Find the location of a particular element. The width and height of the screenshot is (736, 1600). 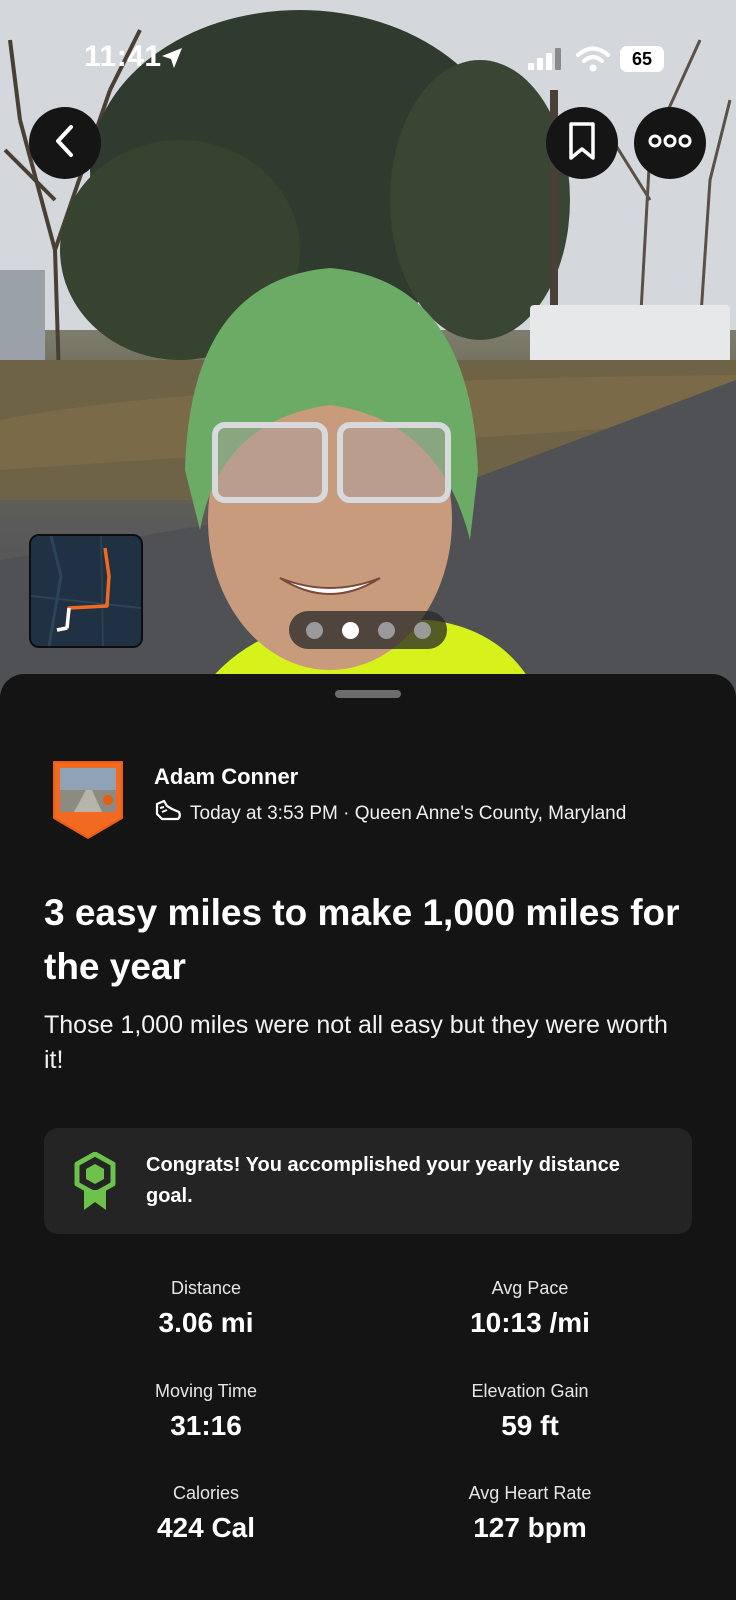

badge-icon is located at coordinates (95, 1184).